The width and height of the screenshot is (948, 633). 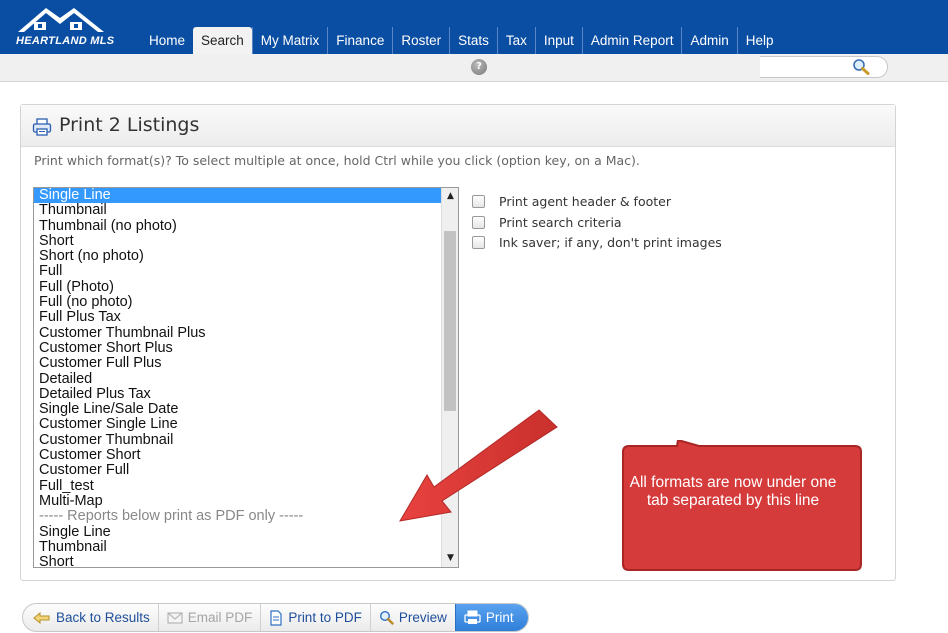 I want to click on list-item: Full (Photo), so click(x=238, y=287).